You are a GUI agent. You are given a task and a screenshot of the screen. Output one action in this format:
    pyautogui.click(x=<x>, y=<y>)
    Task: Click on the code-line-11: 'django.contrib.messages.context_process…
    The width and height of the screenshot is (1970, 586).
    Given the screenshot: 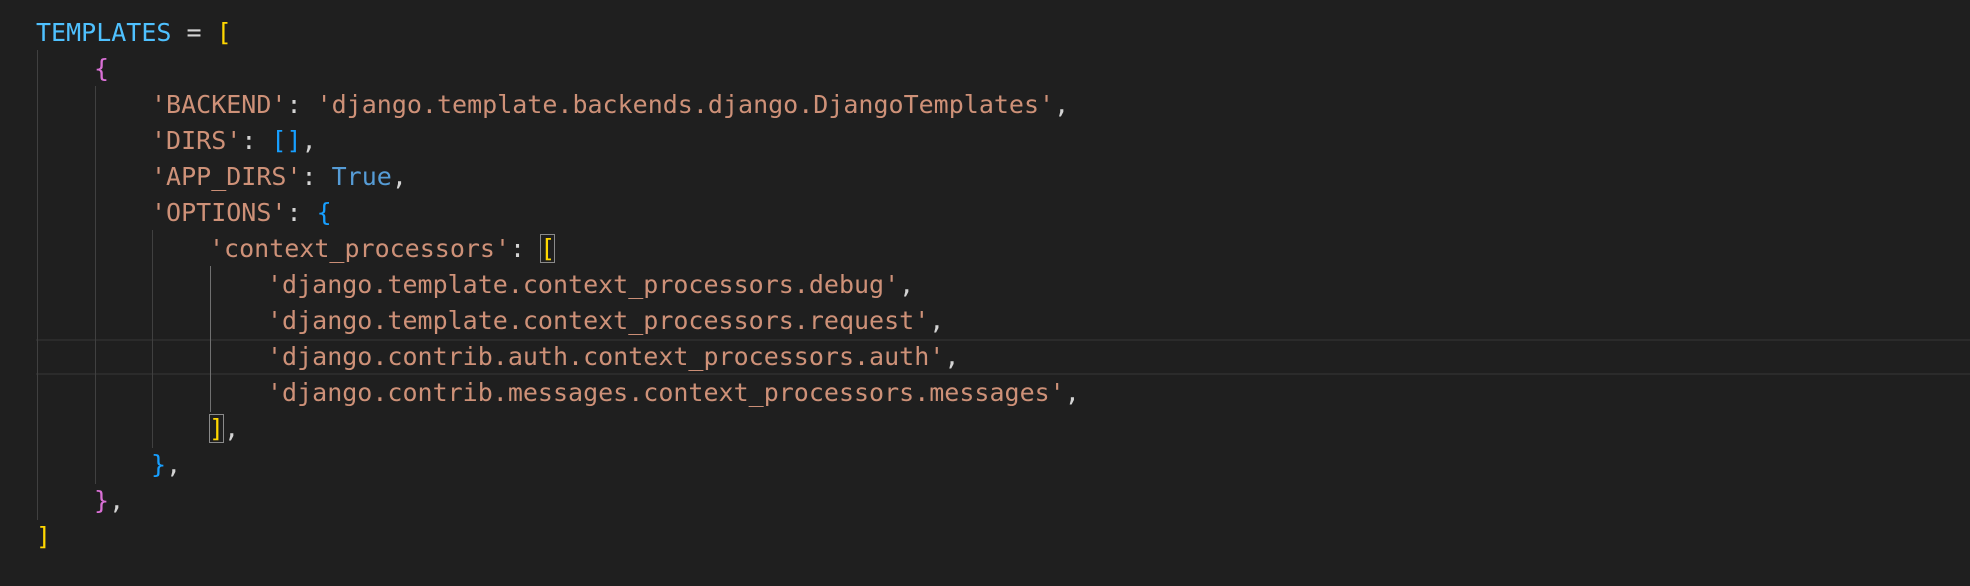 What is the action you would take?
    pyautogui.click(x=673, y=393)
    